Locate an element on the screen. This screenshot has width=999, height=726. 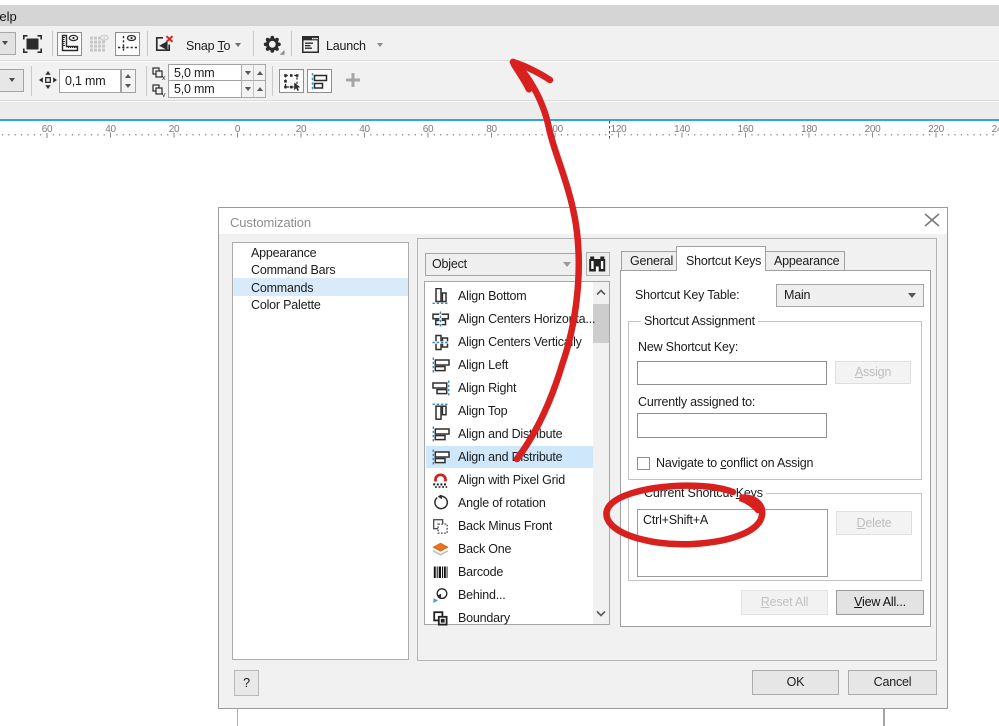
svg-text: 240 is located at coordinates (995, 129).